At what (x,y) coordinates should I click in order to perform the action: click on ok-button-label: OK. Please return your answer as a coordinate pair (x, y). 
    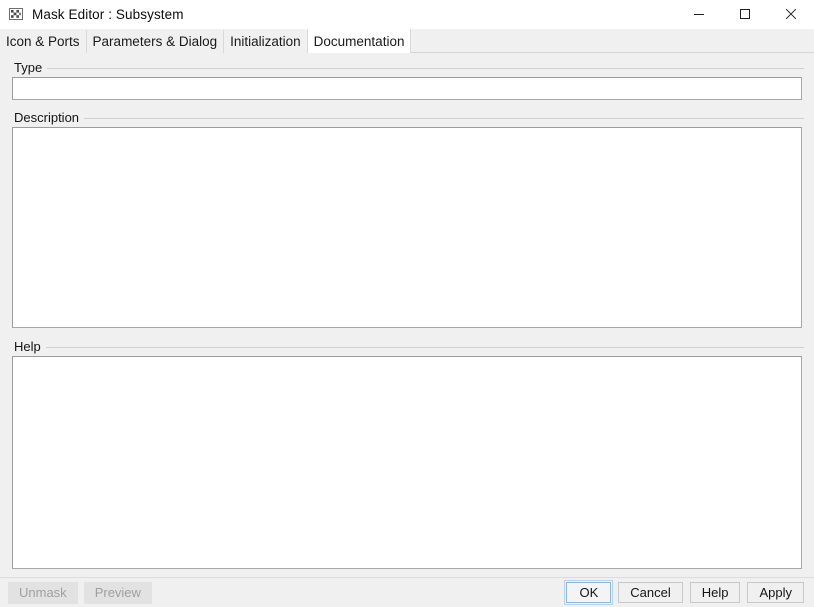
    Looking at the image, I should click on (589, 592).